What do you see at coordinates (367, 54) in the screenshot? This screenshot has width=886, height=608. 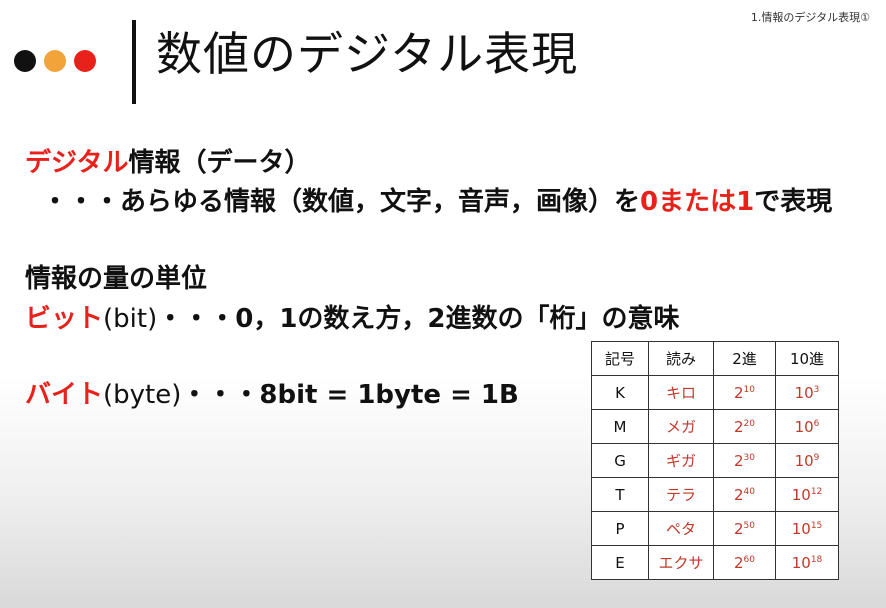 I see `slide-title: 数値のデジタル表現` at bounding box center [367, 54].